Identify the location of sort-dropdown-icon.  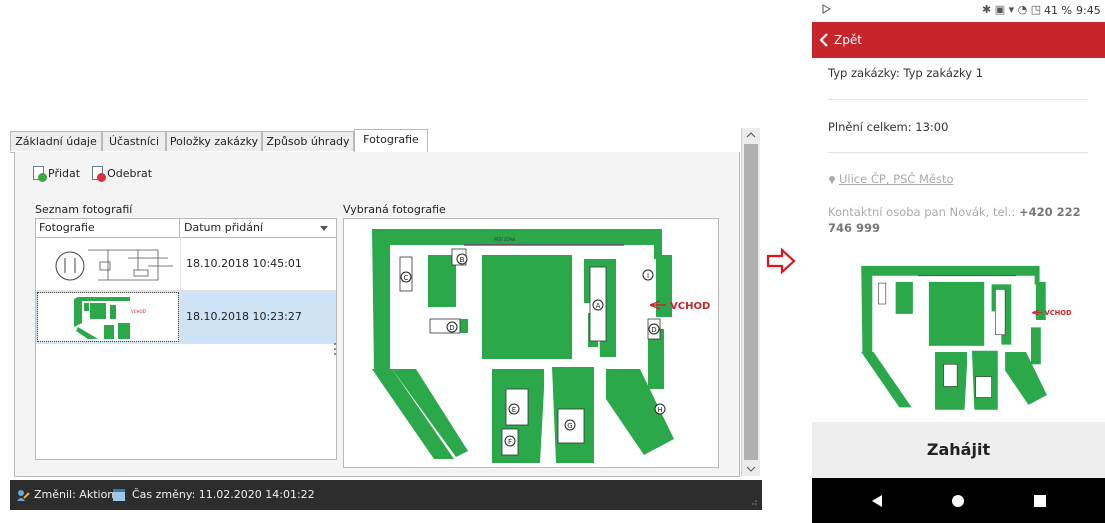
(324, 228).